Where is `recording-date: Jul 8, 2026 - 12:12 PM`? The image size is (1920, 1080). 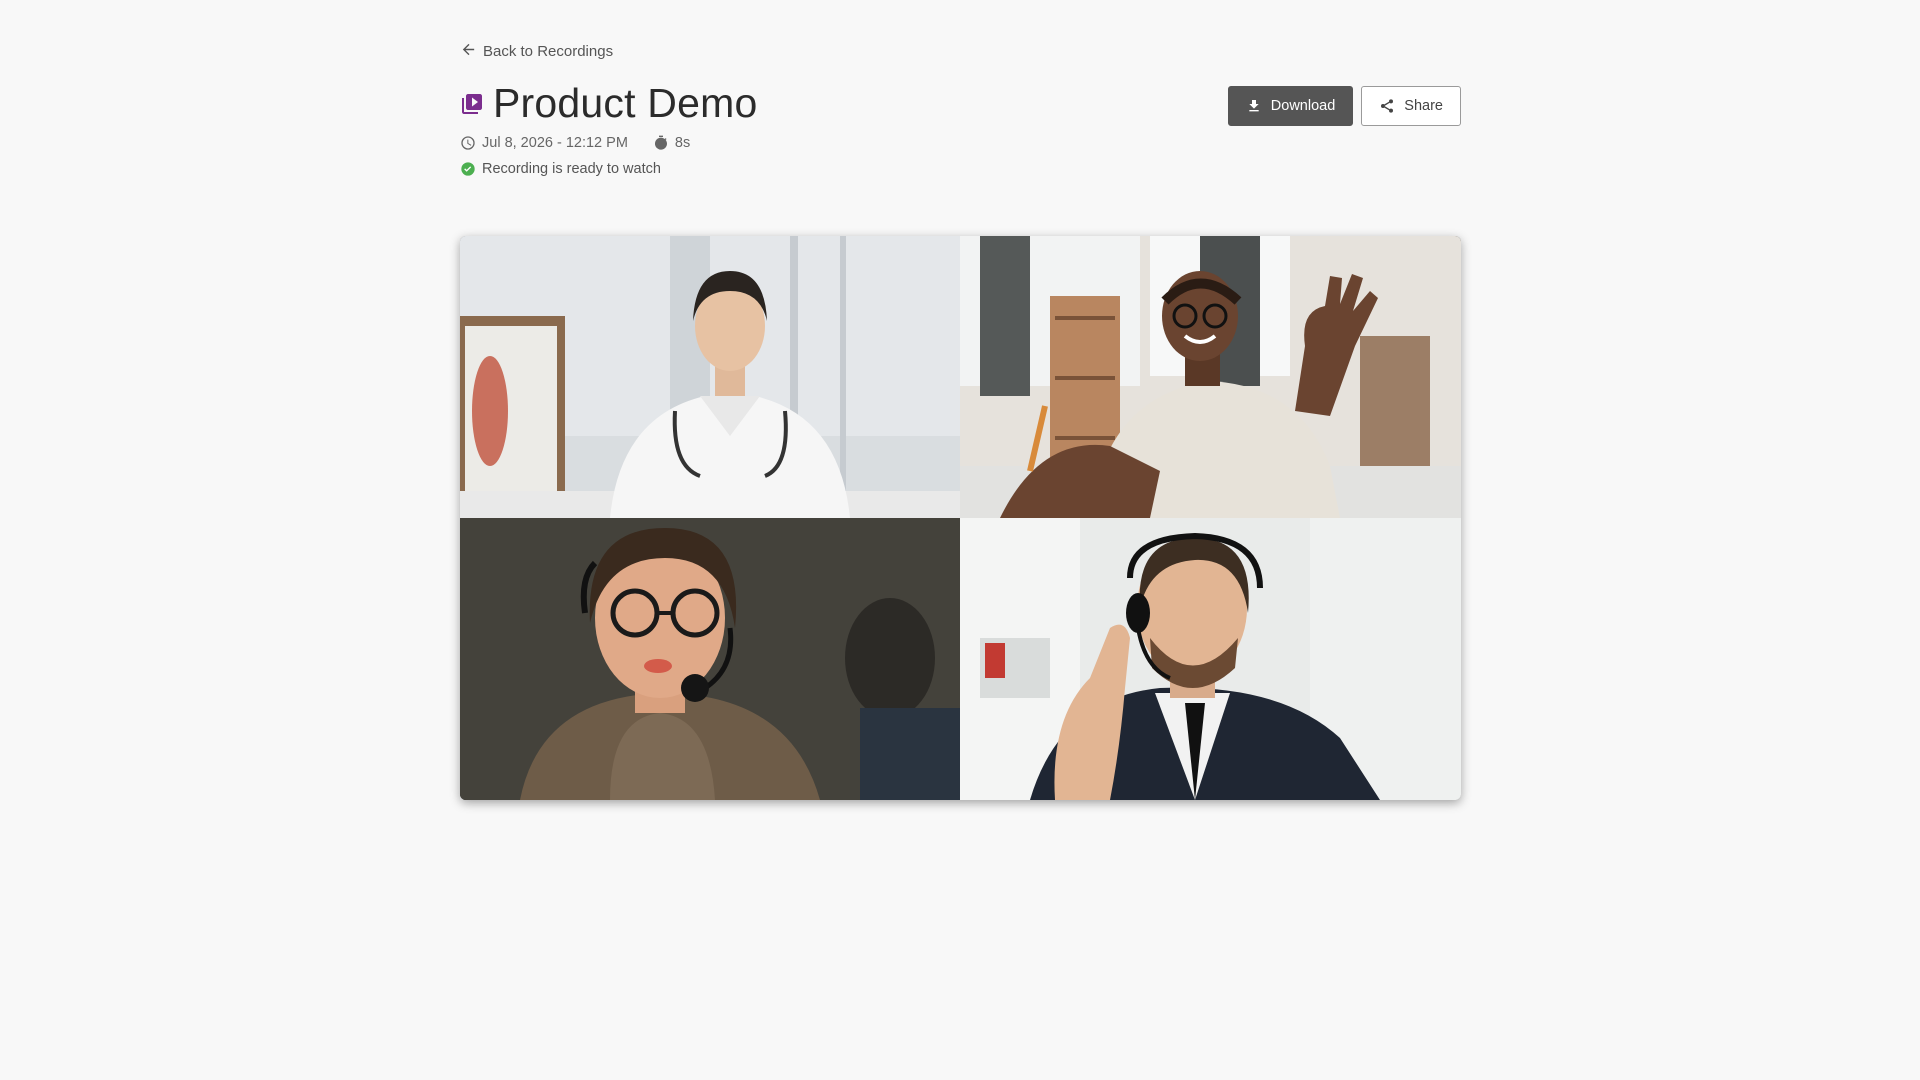 recording-date: Jul 8, 2026 - 12:12 PM is located at coordinates (544, 143).